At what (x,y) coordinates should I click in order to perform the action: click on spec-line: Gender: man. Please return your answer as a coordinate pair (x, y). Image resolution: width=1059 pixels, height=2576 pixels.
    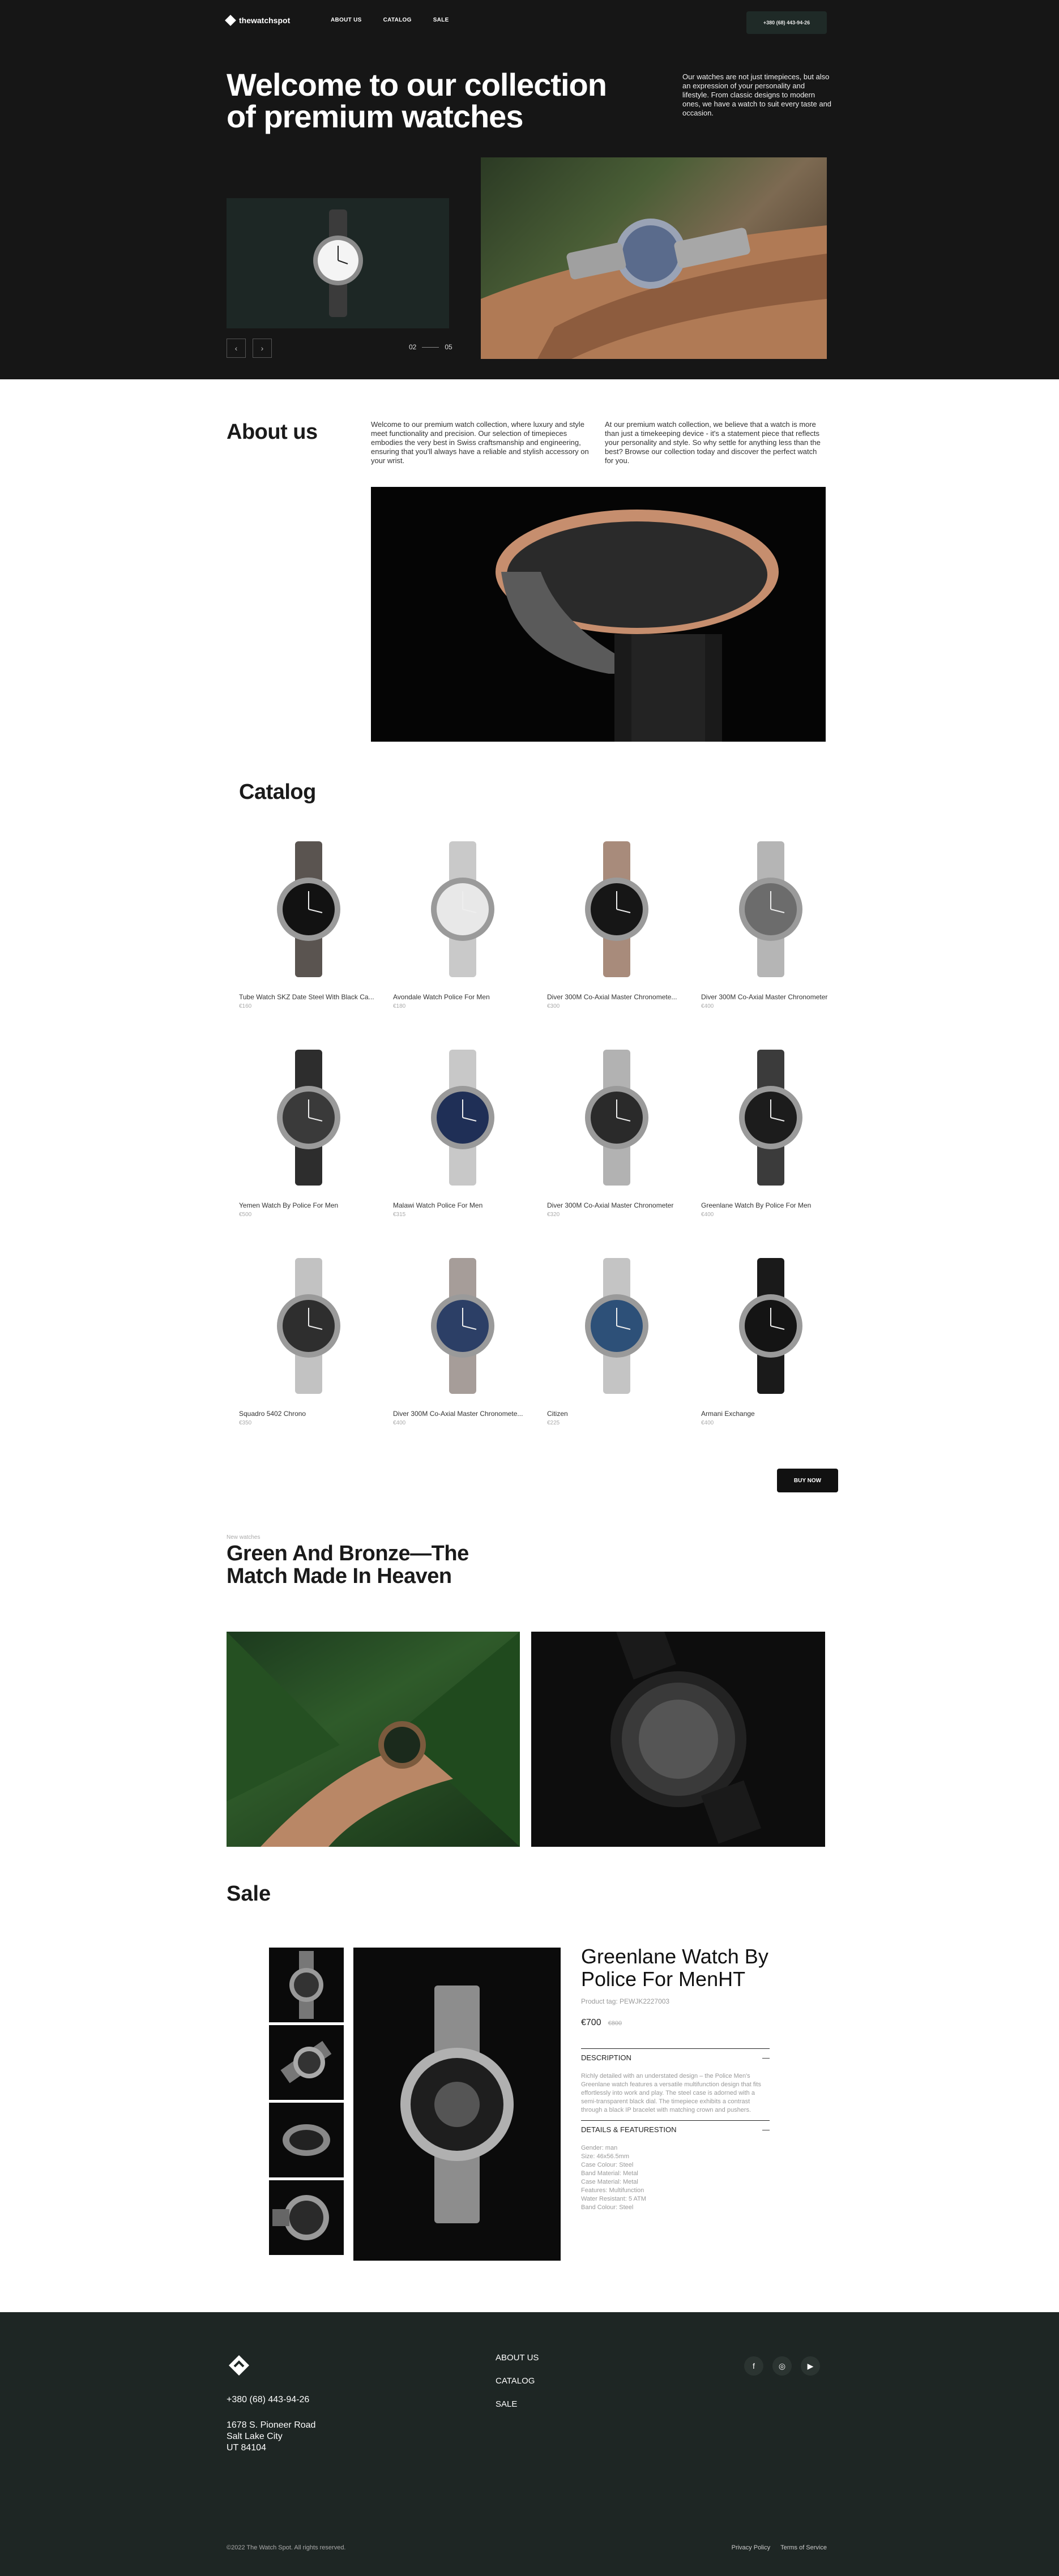
    Looking at the image, I should click on (599, 2148).